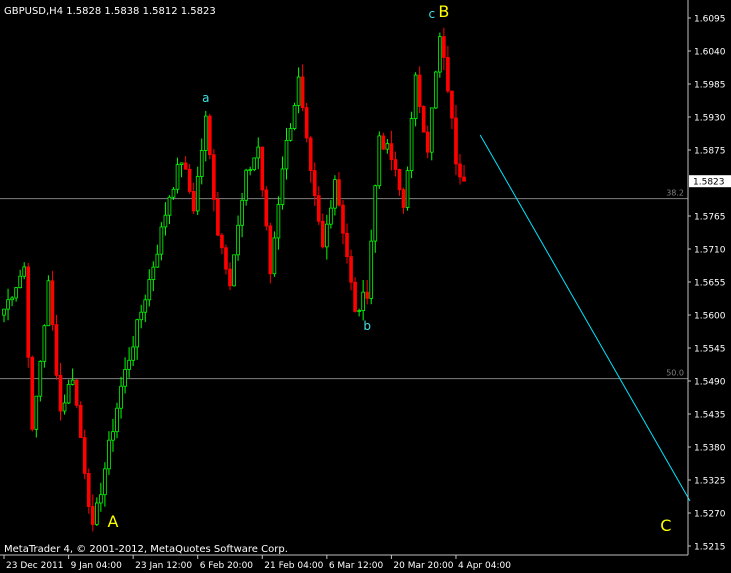 The width and height of the screenshot is (731, 573). Describe the element at coordinates (710, 218) in the screenshot. I see `y-tick-label: 1.5765` at that location.